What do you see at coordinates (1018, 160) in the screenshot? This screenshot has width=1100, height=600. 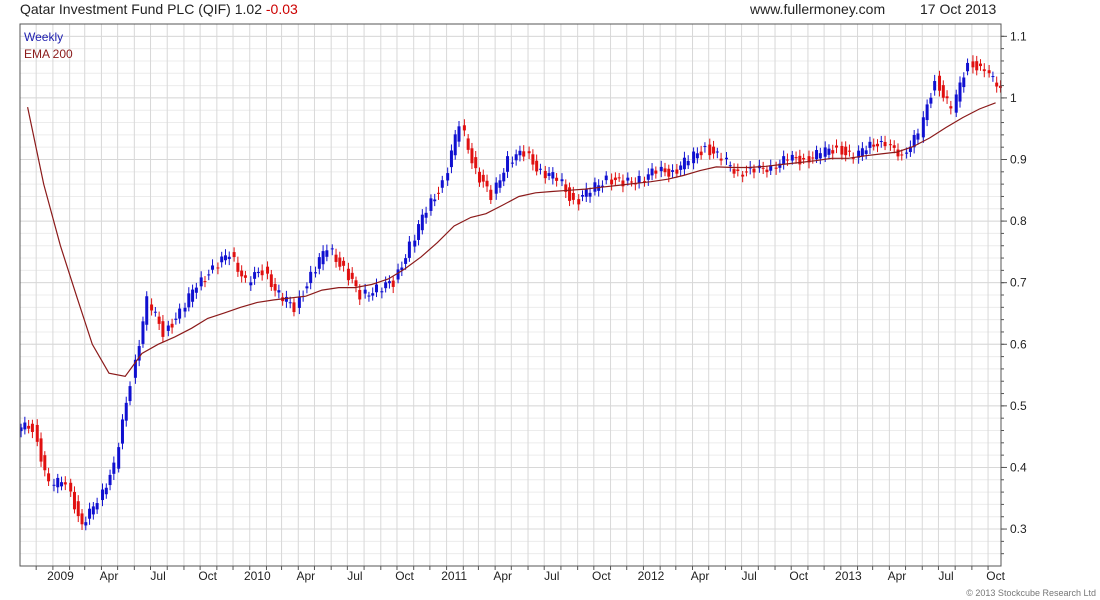 I see `y-tick-label: 0.9` at bounding box center [1018, 160].